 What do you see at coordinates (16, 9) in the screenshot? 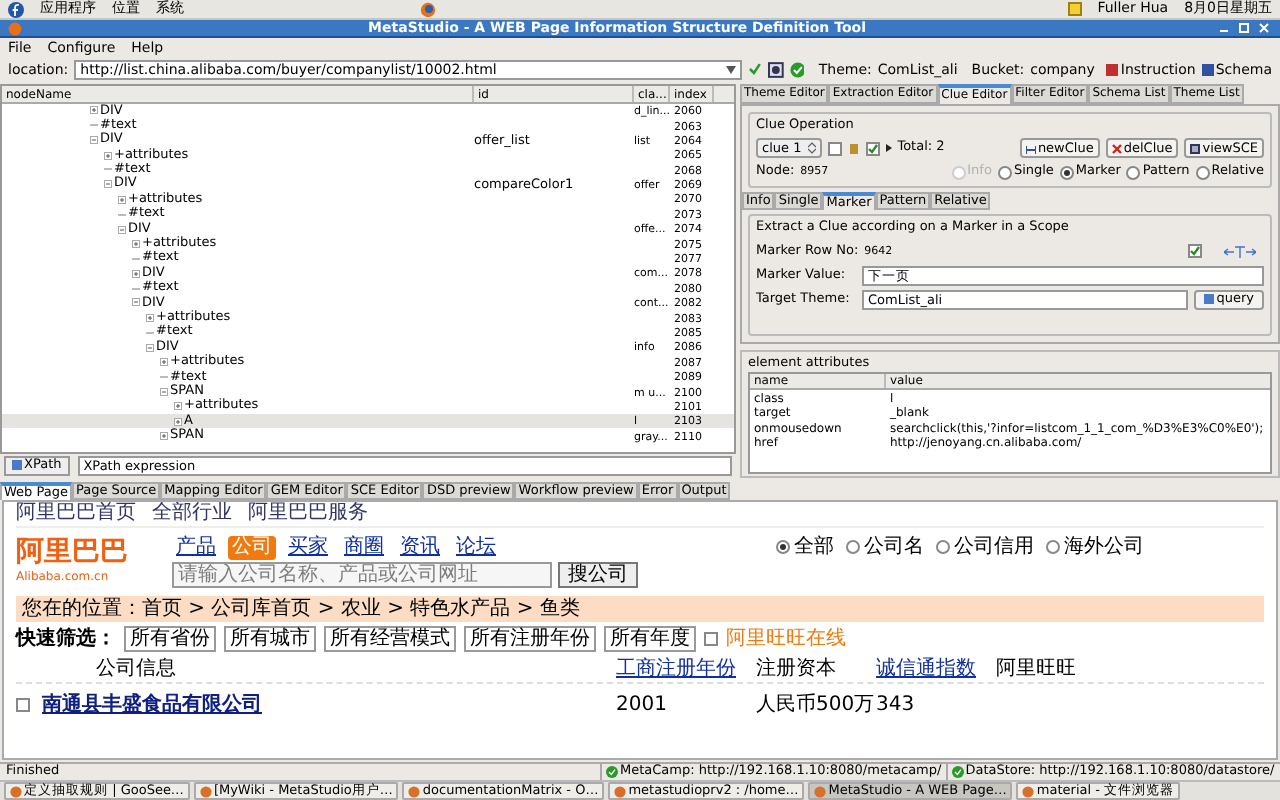
I see `foot-logo-icon` at bounding box center [16, 9].